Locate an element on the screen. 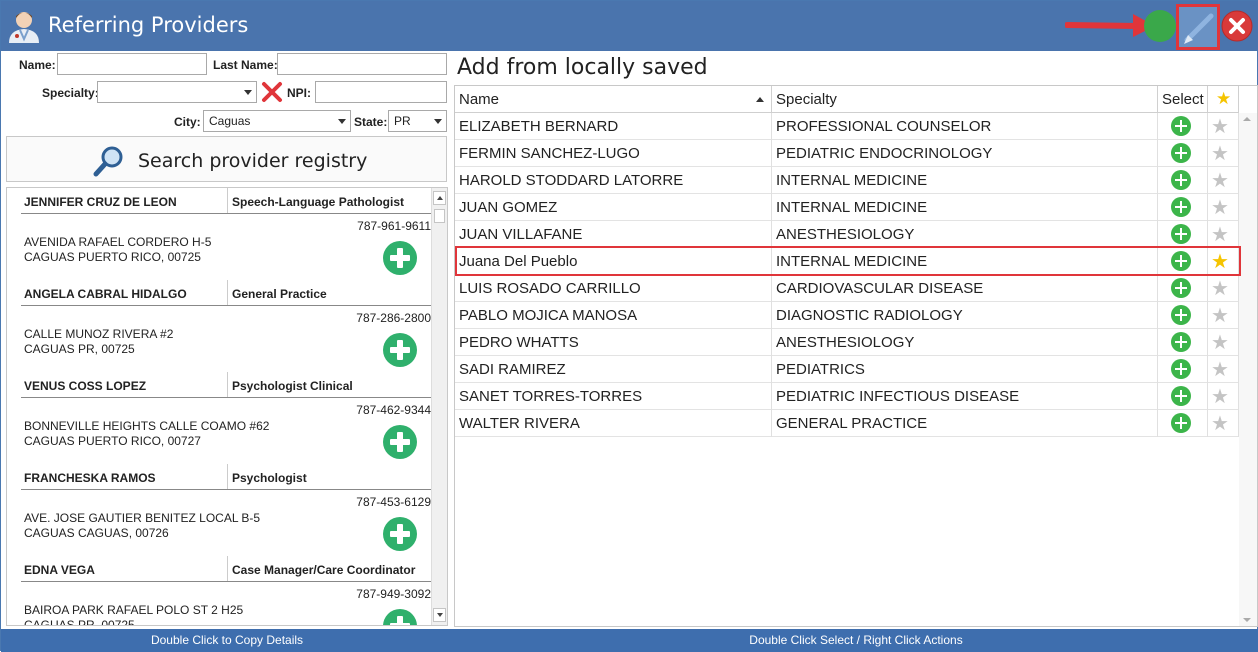  provider-phone: 787-949-3092 is located at coordinates (393, 594).